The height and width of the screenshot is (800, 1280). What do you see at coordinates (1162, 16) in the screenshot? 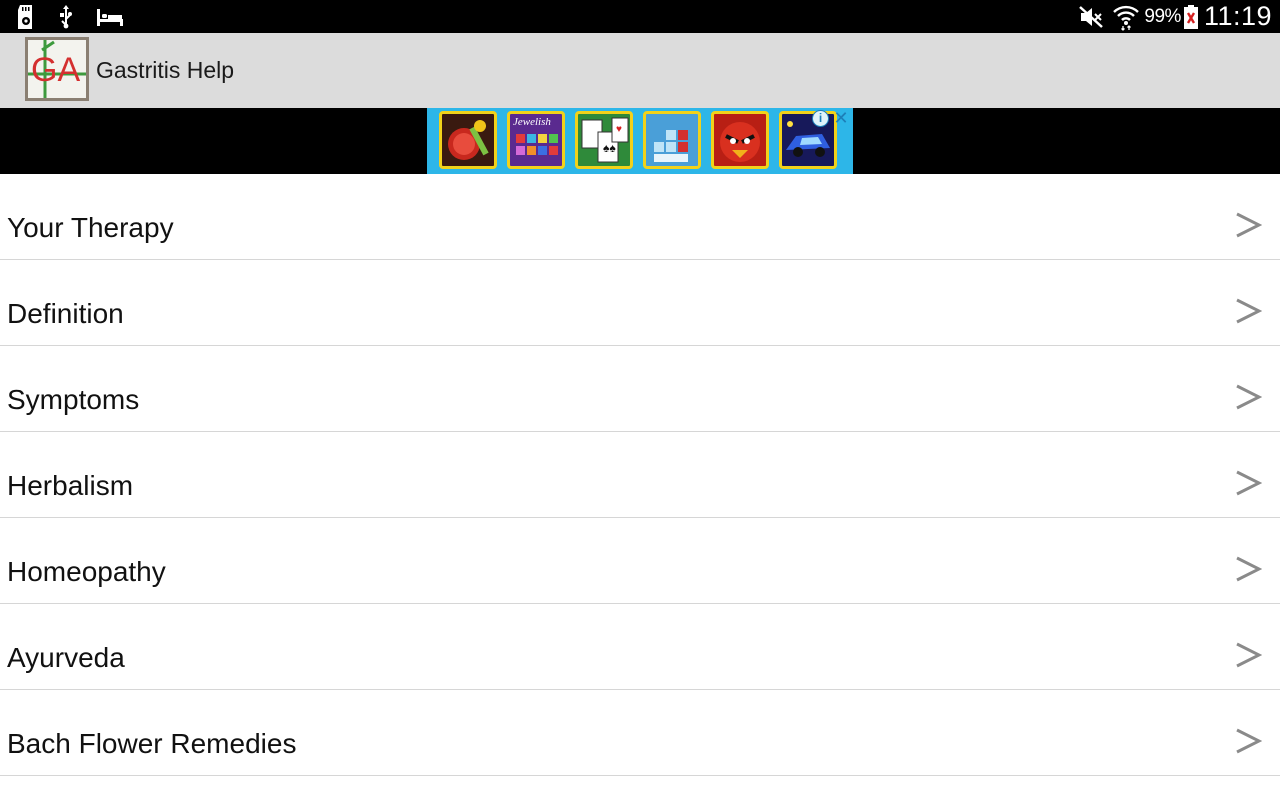
I see `battery-percent: 99%` at bounding box center [1162, 16].